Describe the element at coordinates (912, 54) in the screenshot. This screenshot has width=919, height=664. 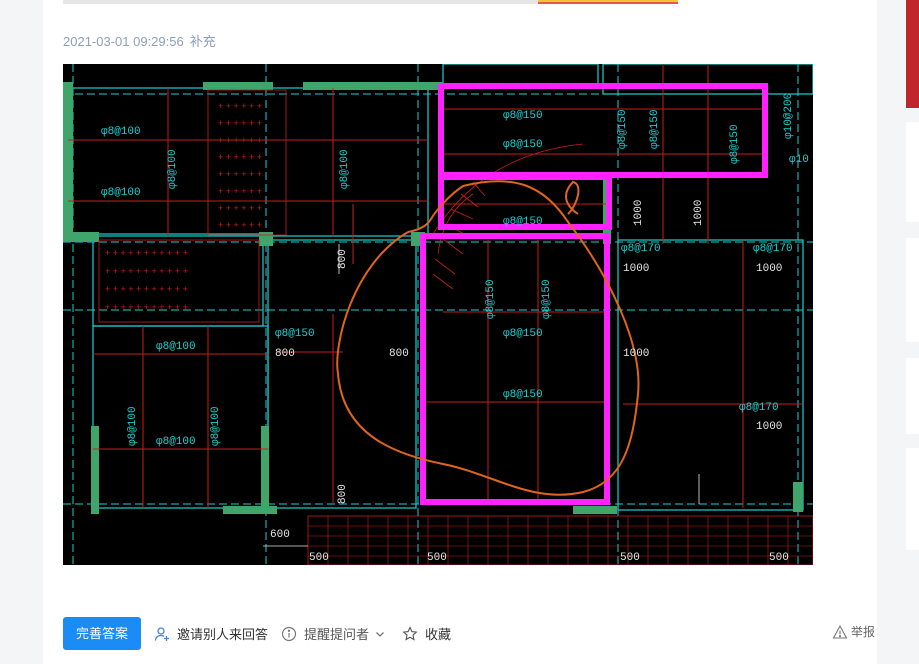
I see `sidebar-banner` at that location.